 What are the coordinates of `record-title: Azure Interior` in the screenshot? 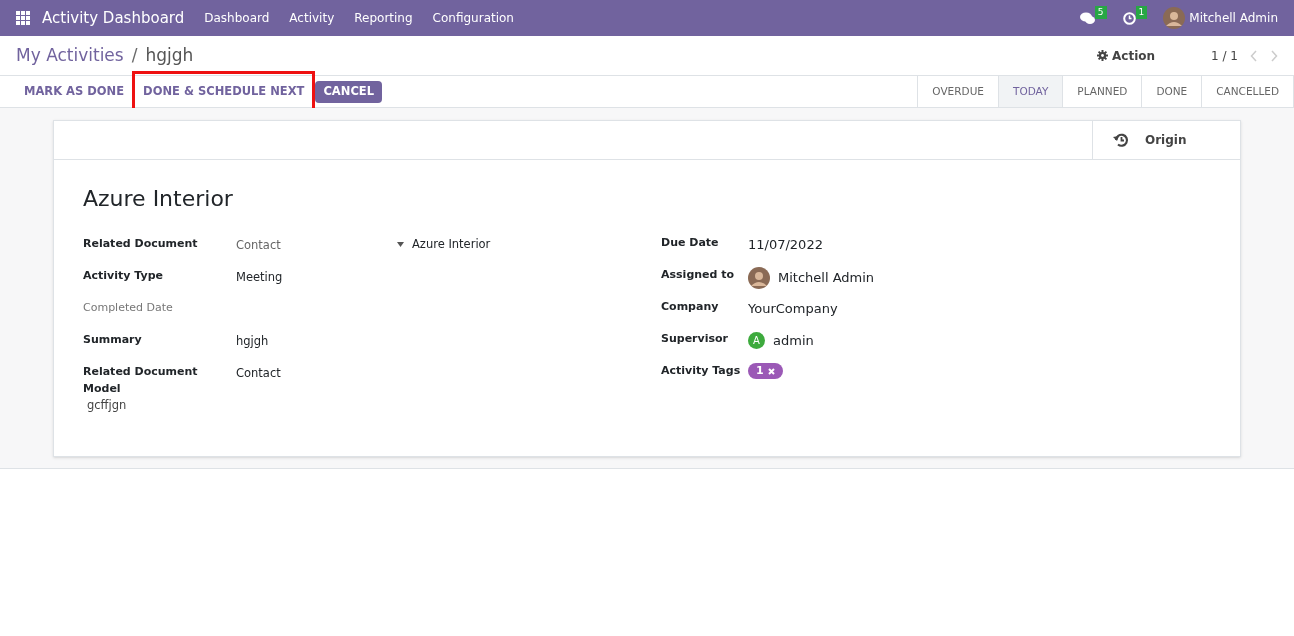 It's located at (158, 199).